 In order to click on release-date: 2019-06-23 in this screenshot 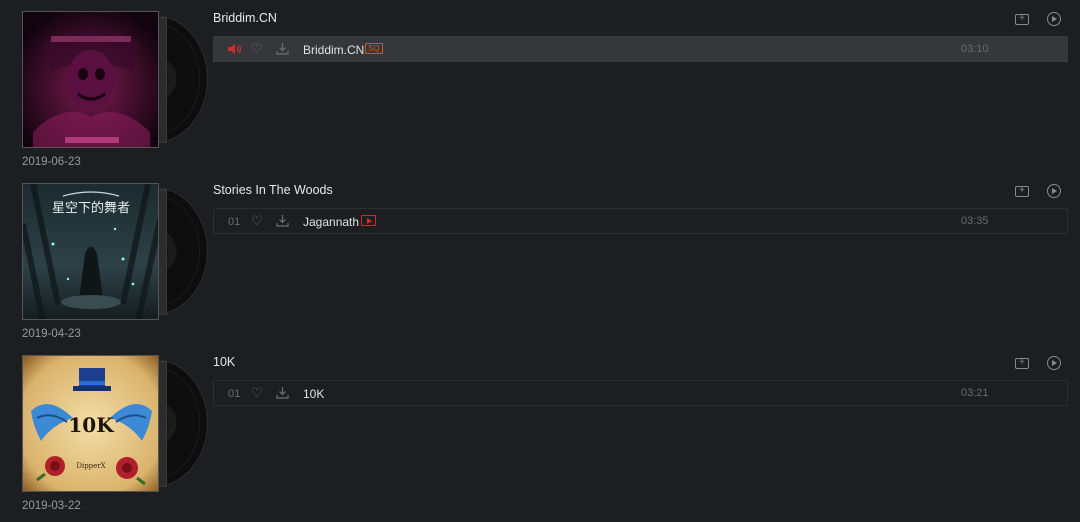, I will do `click(51, 162)`.